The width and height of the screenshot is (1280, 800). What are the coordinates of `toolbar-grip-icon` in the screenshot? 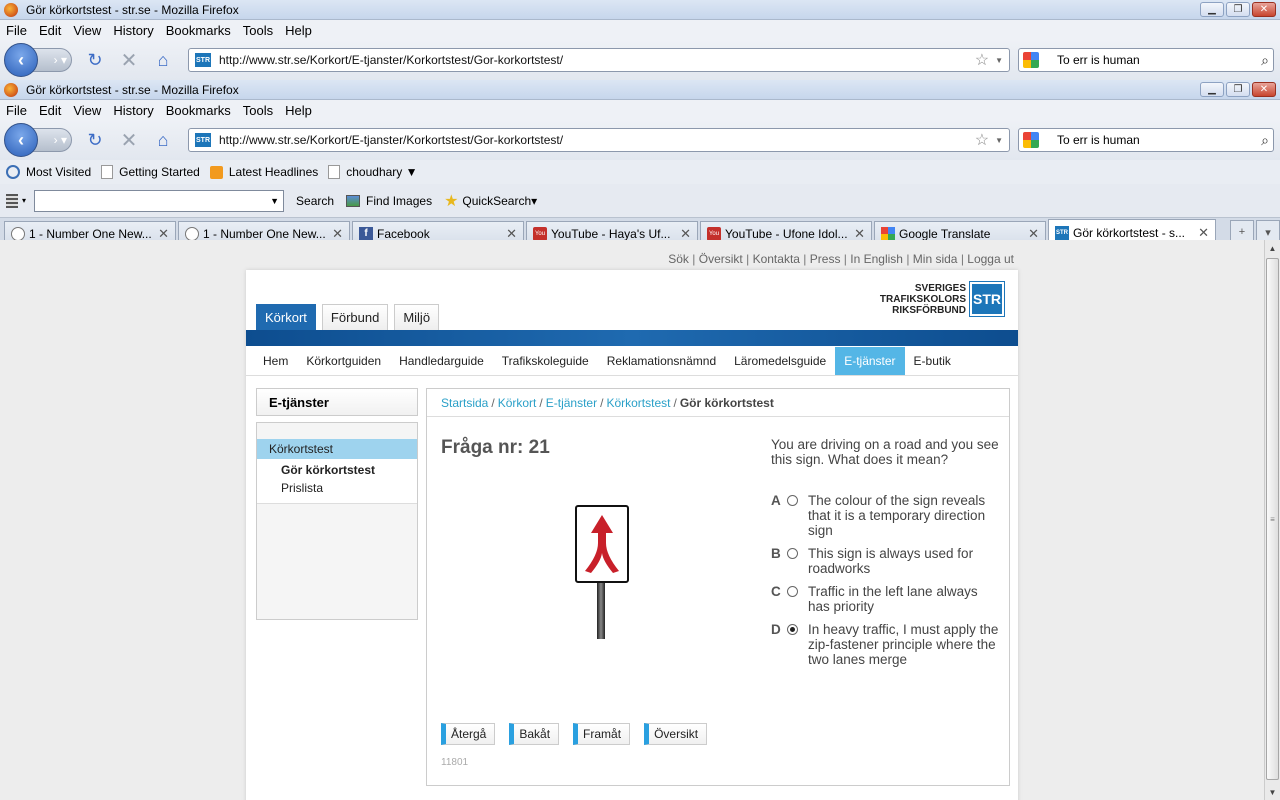 It's located at (12, 200).